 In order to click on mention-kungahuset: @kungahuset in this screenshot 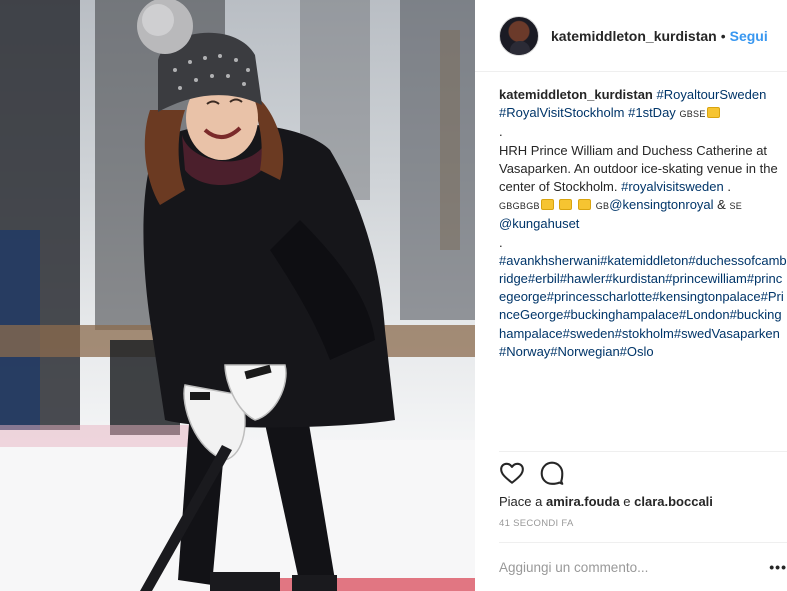, I will do `click(539, 223)`.